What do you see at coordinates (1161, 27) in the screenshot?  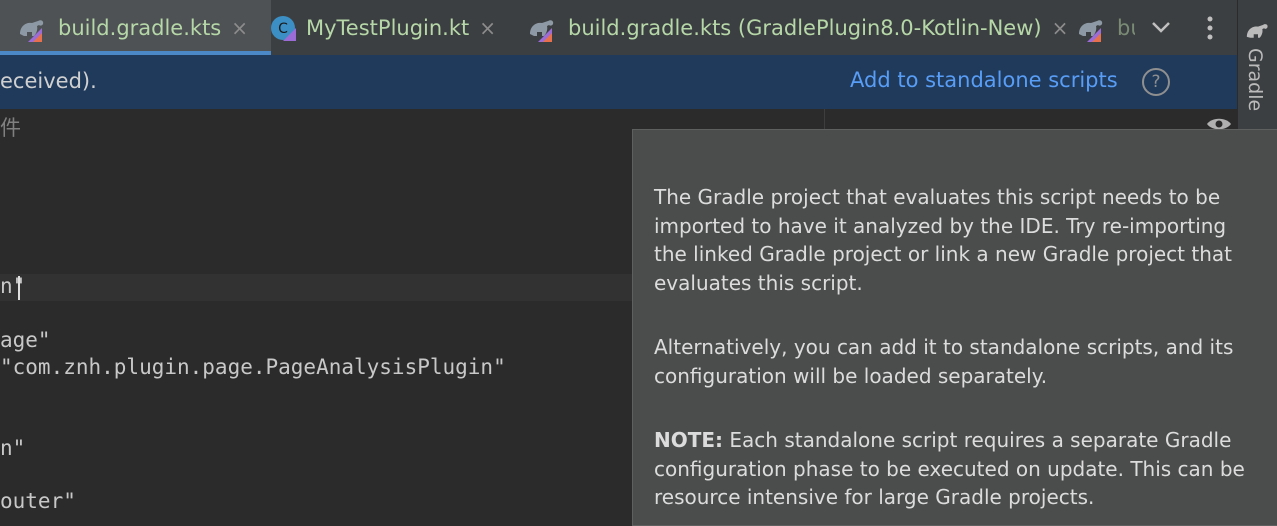 I see `chevron-down-icon` at bounding box center [1161, 27].